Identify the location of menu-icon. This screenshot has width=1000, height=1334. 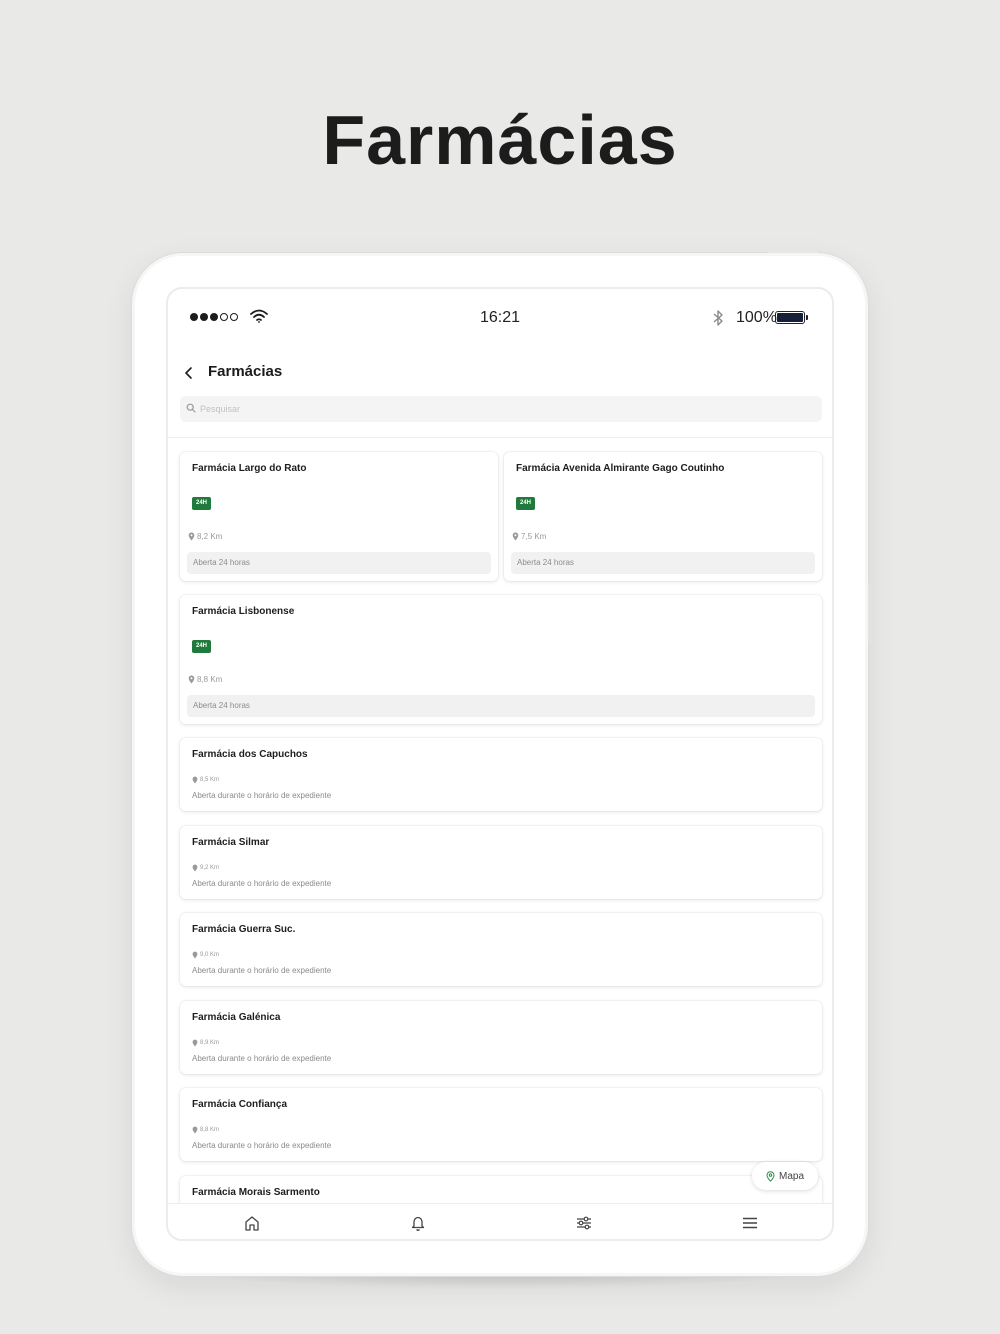
(750, 1223).